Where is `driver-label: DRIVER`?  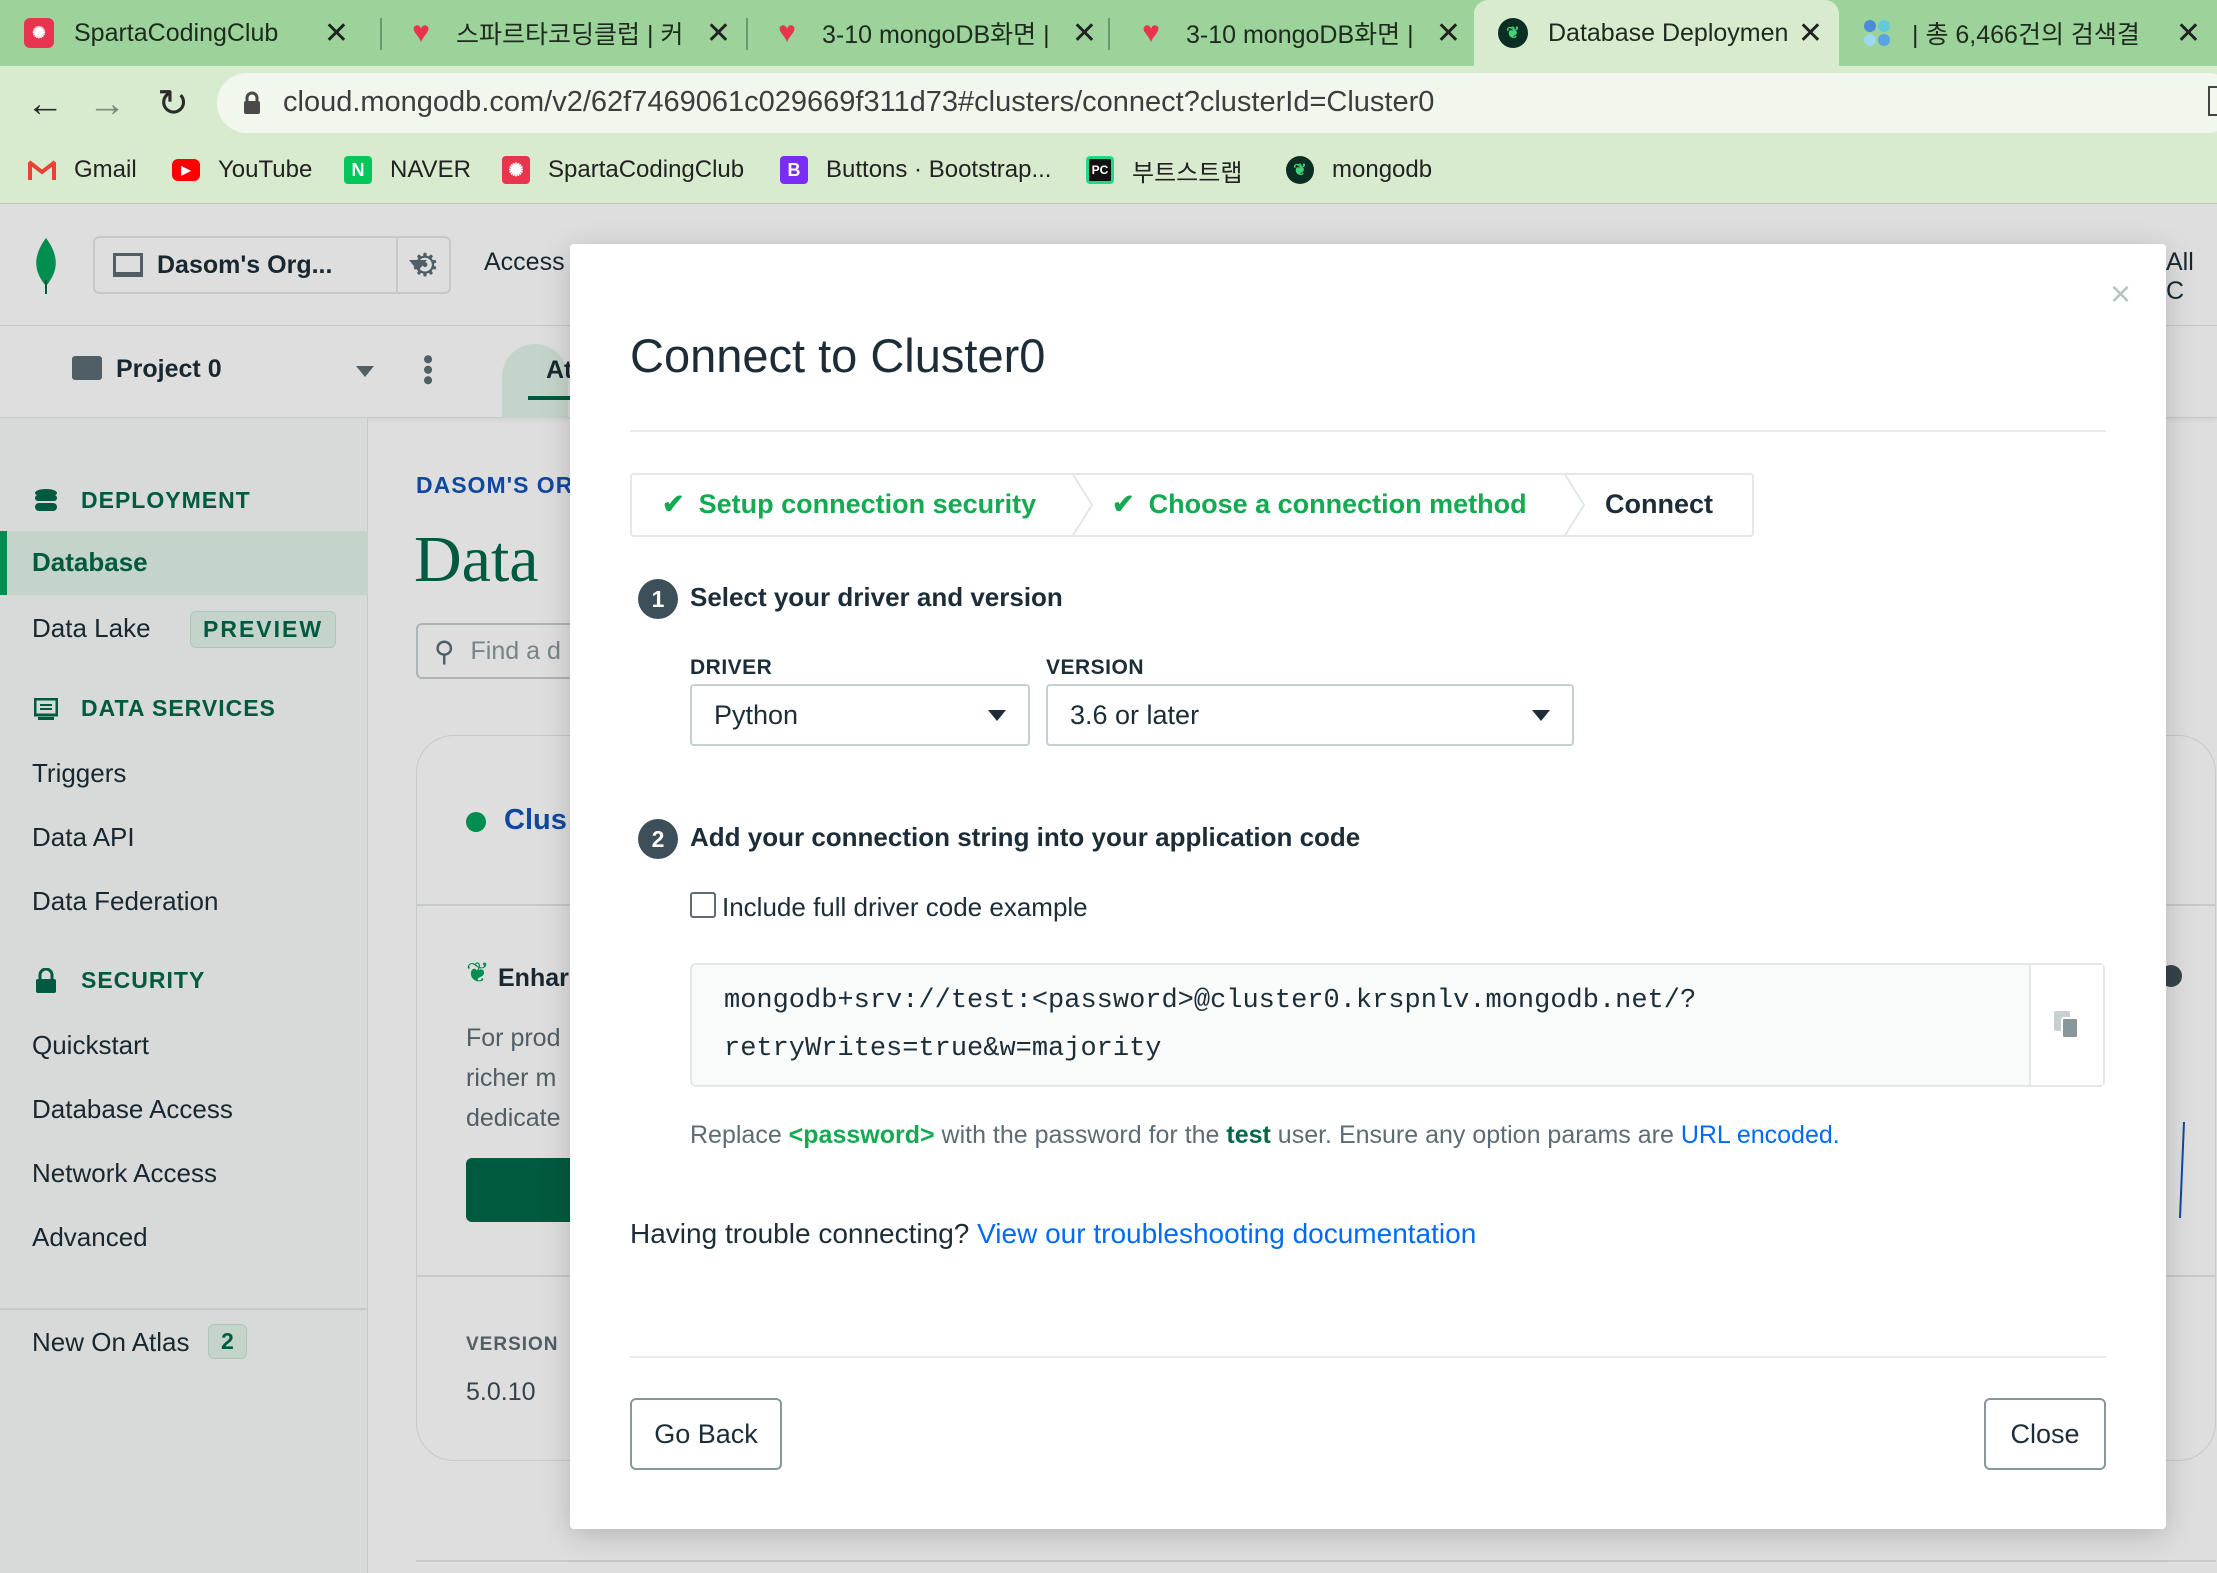
driver-label: DRIVER is located at coordinates (731, 667).